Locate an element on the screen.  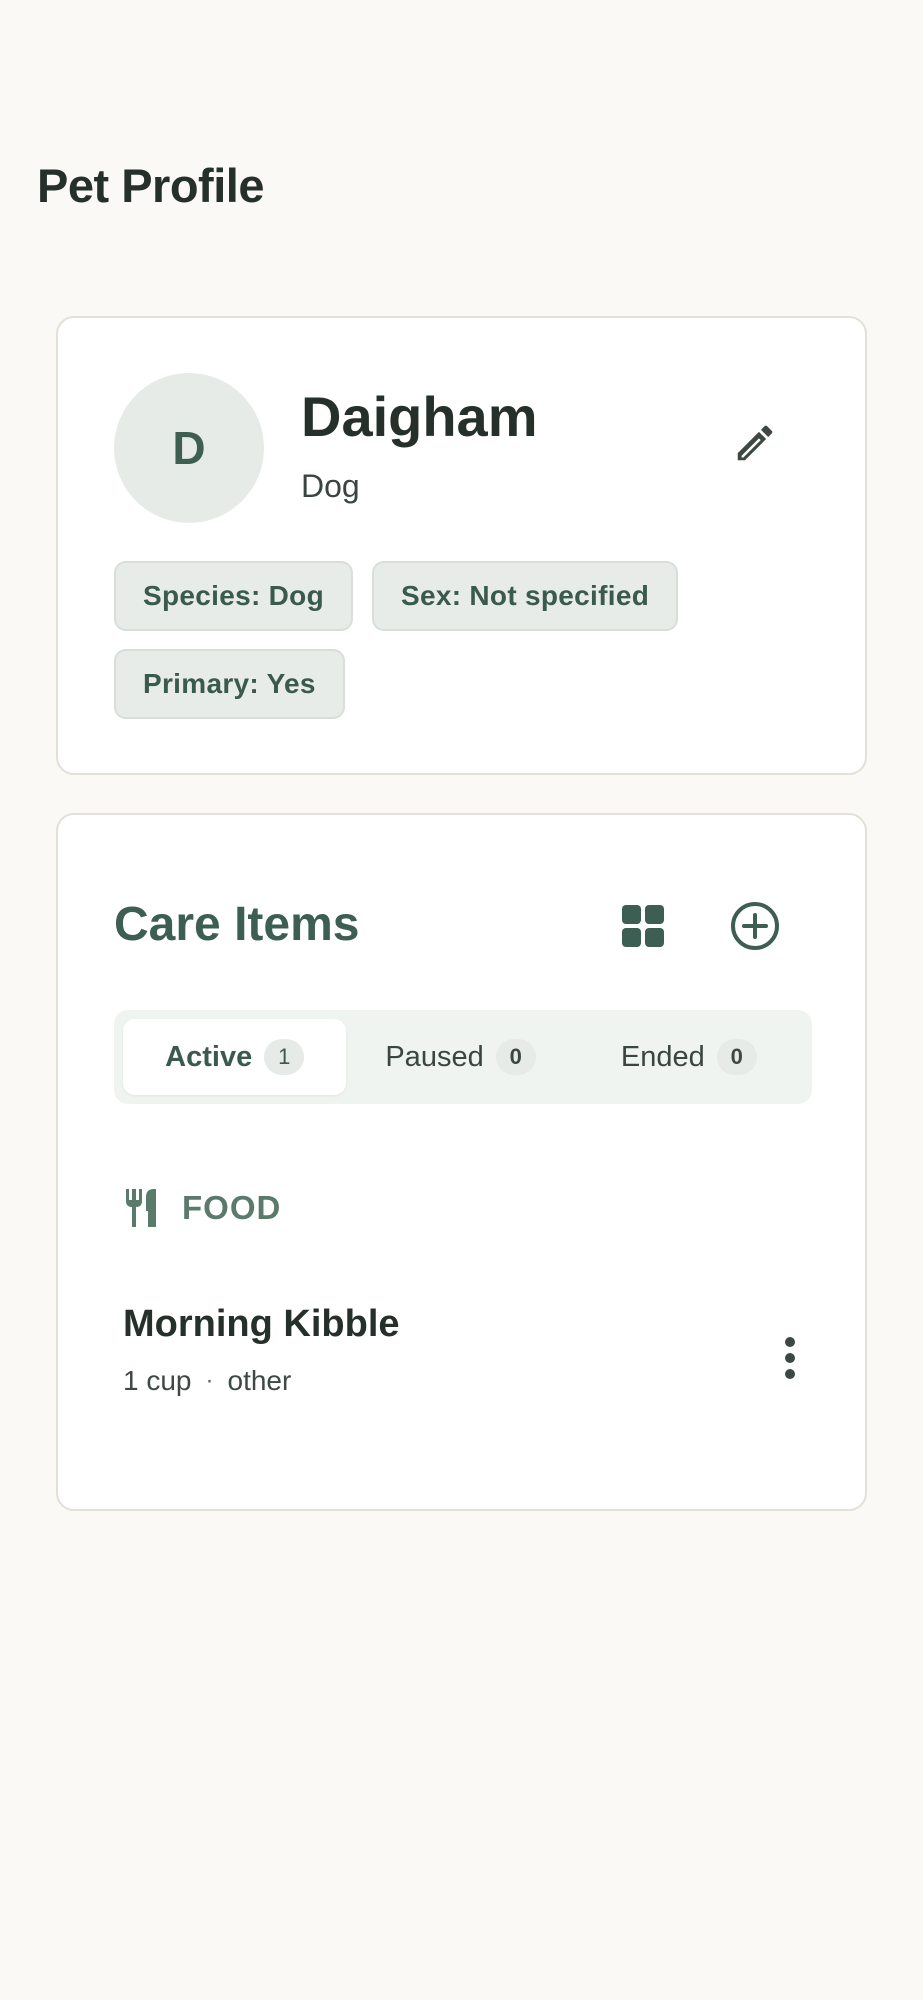
care-item-type: other is located at coordinates (259, 1380).